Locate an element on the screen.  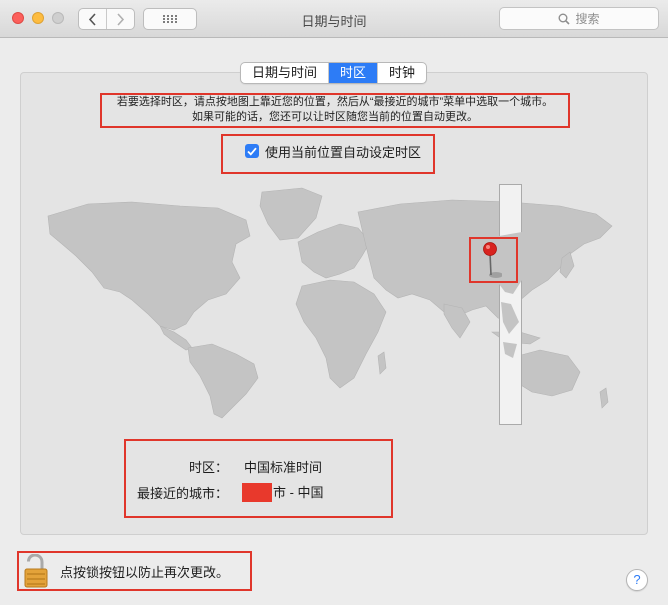
landmass-south-america is located at coordinates (223, 381).